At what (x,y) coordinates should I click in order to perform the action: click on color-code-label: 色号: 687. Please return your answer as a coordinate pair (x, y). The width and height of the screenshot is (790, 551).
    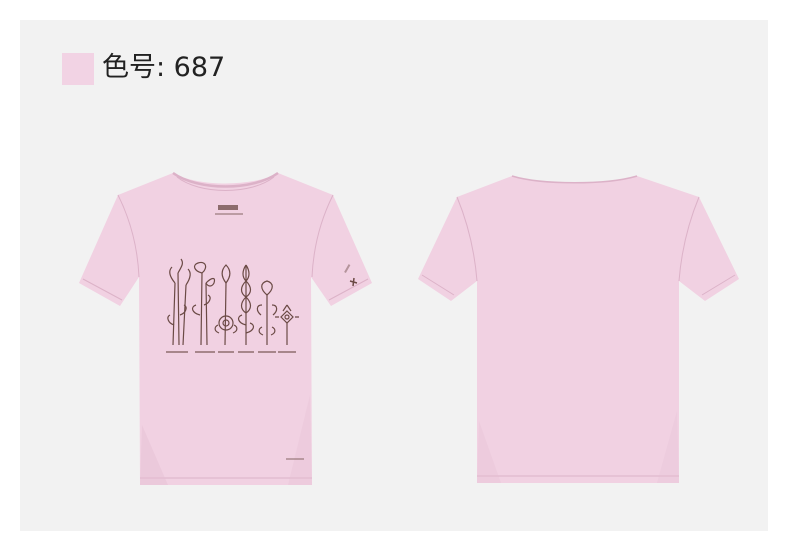
    Looking at the image, I should click on (164, 67).